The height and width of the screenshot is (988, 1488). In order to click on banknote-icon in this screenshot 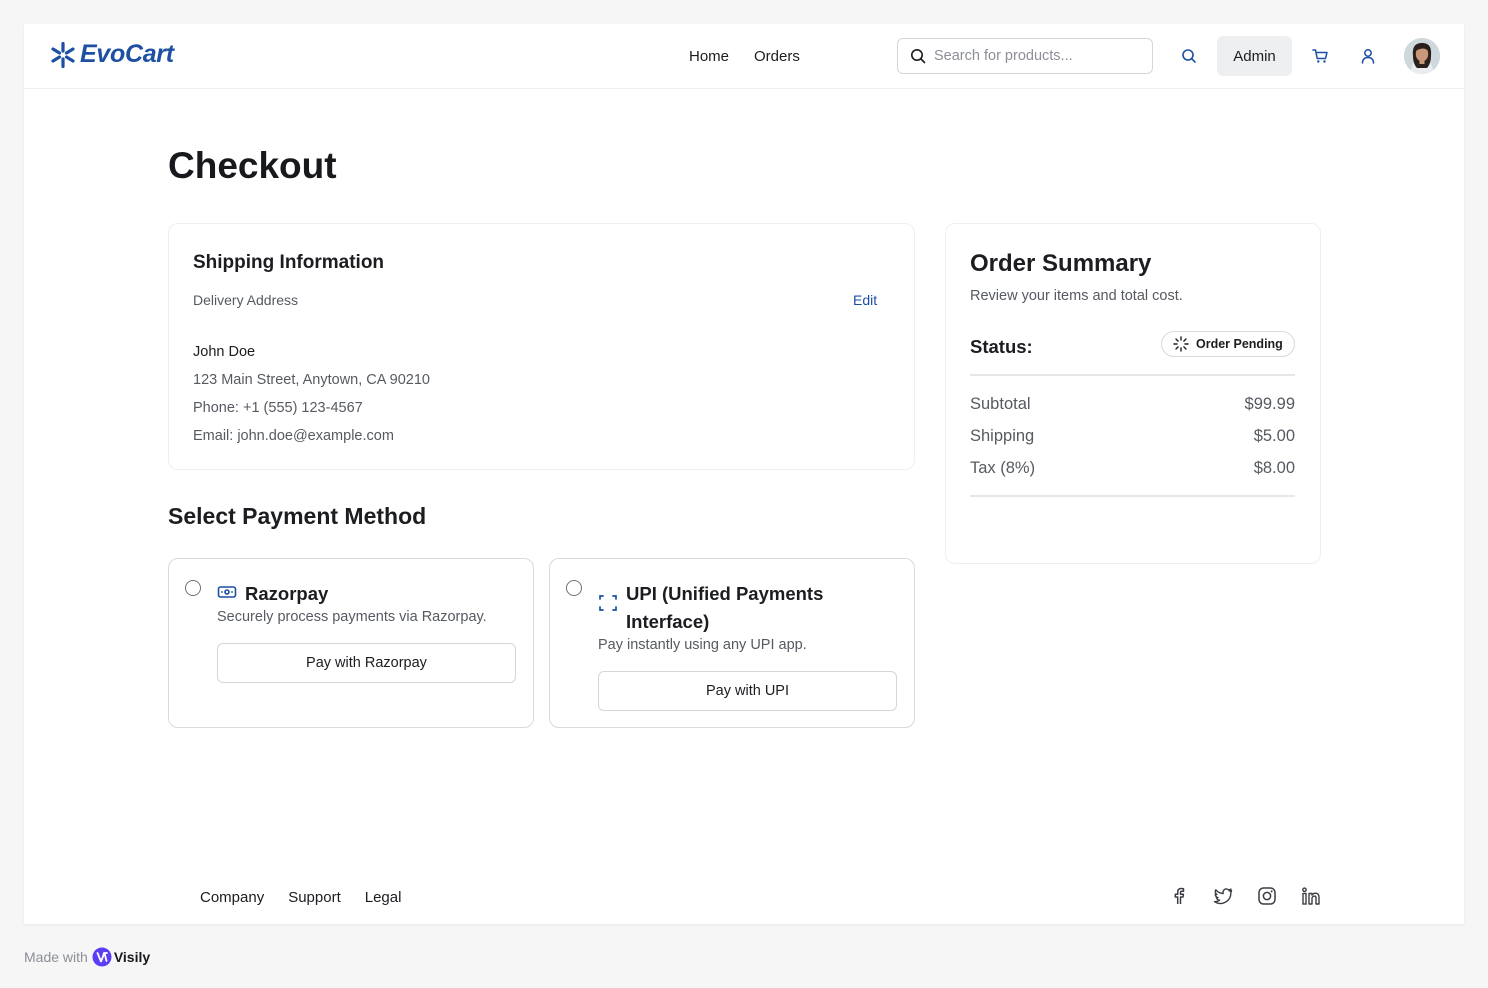, I will do `click(227, 592)`.